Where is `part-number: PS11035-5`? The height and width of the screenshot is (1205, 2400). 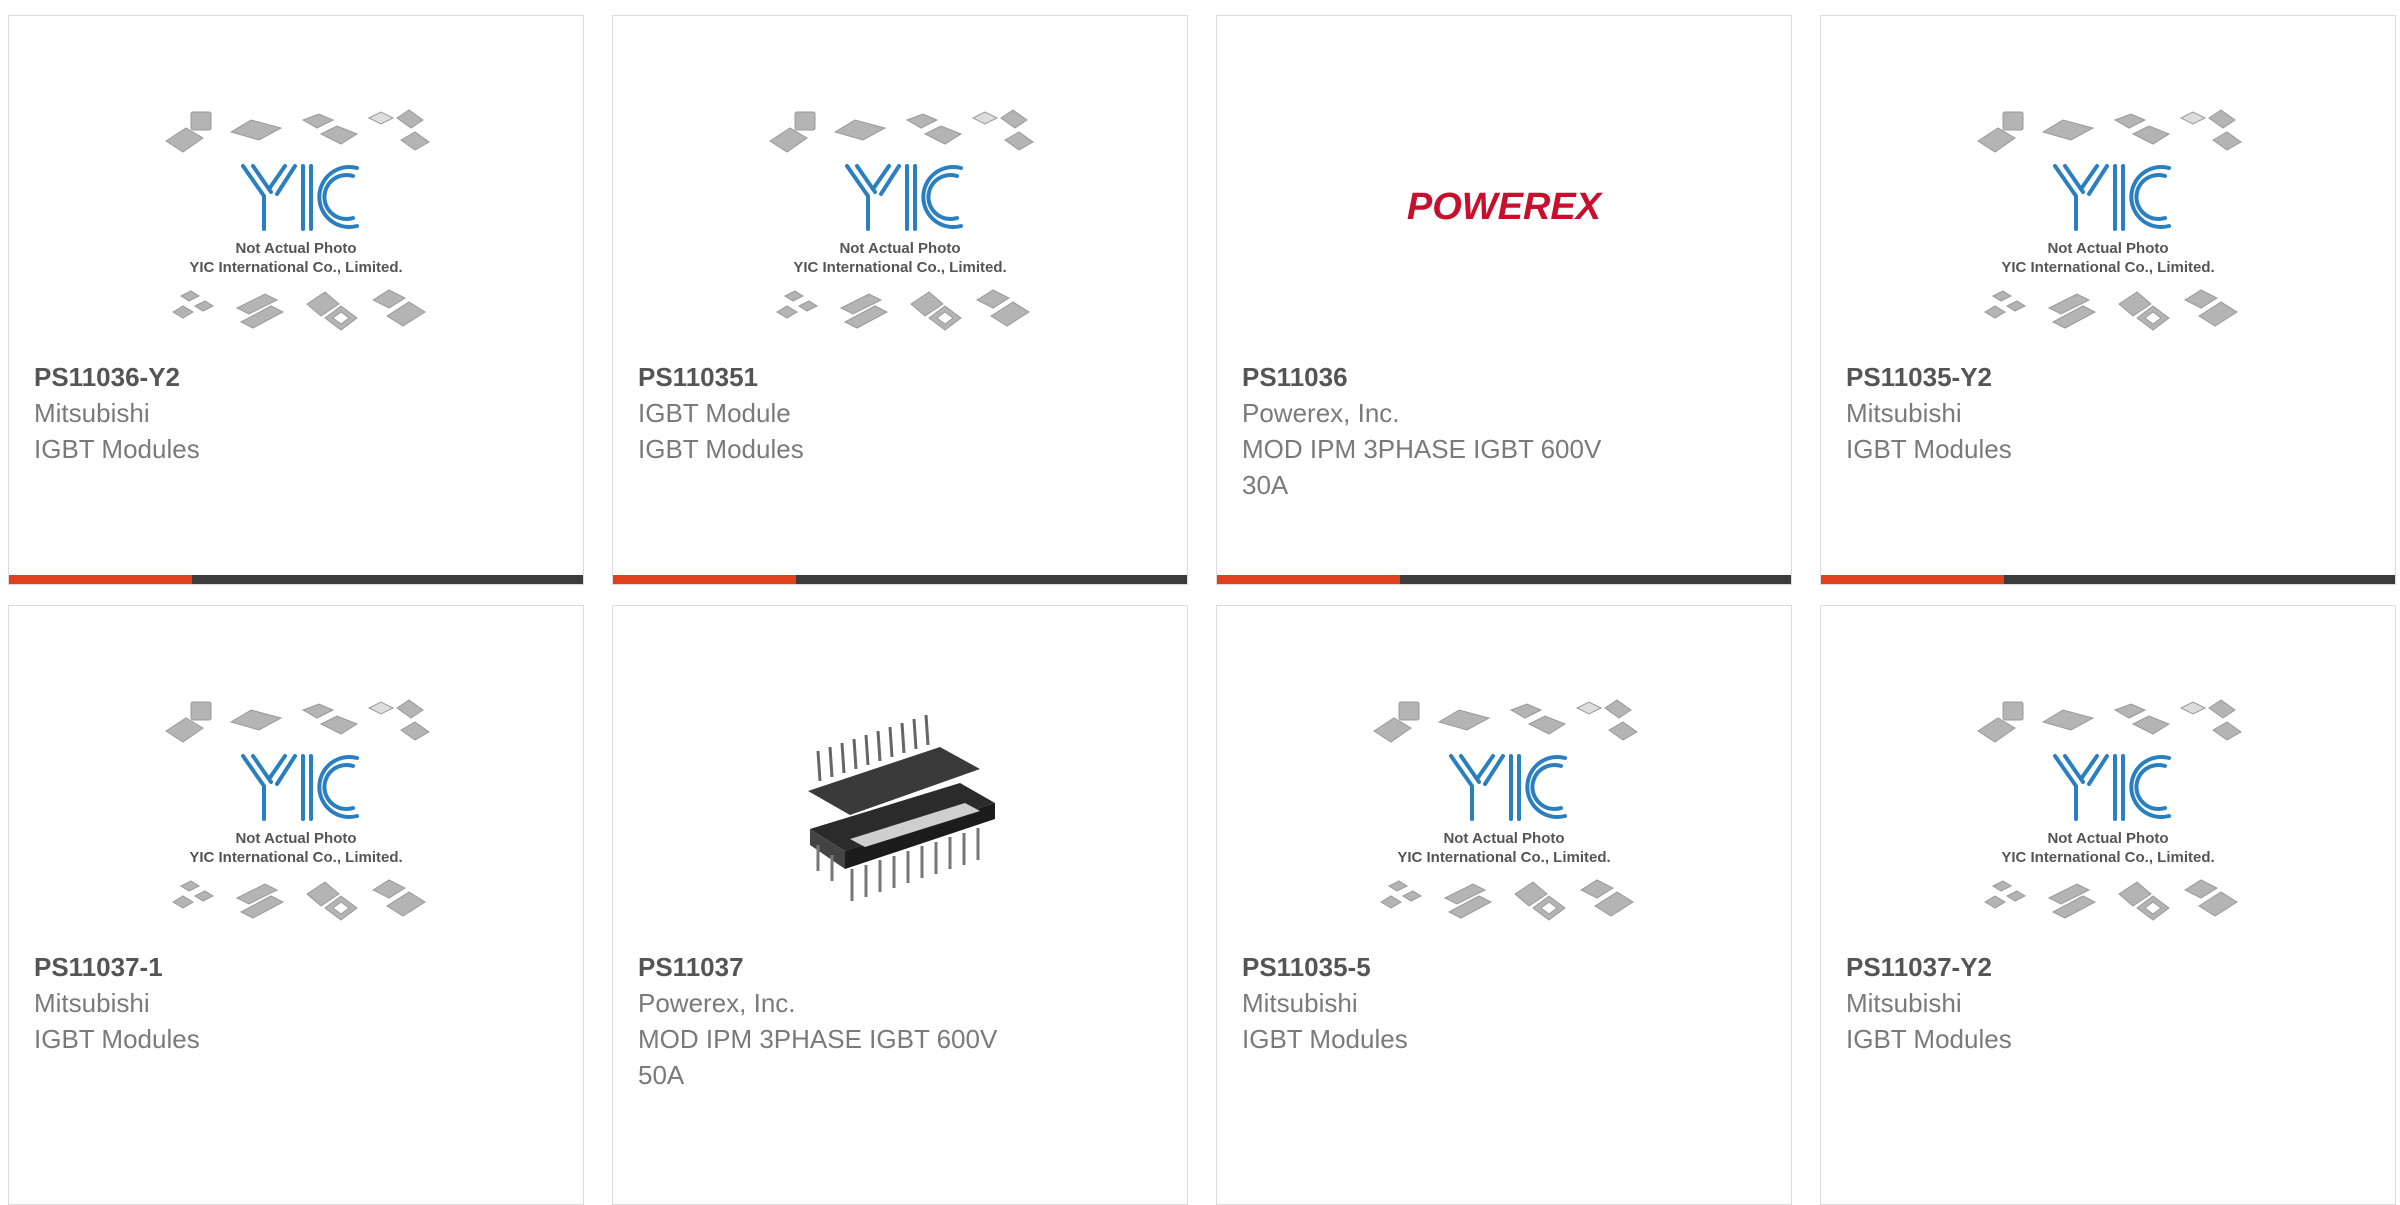 part-number: PS11035-5 is located at coordinates (1456, 967).